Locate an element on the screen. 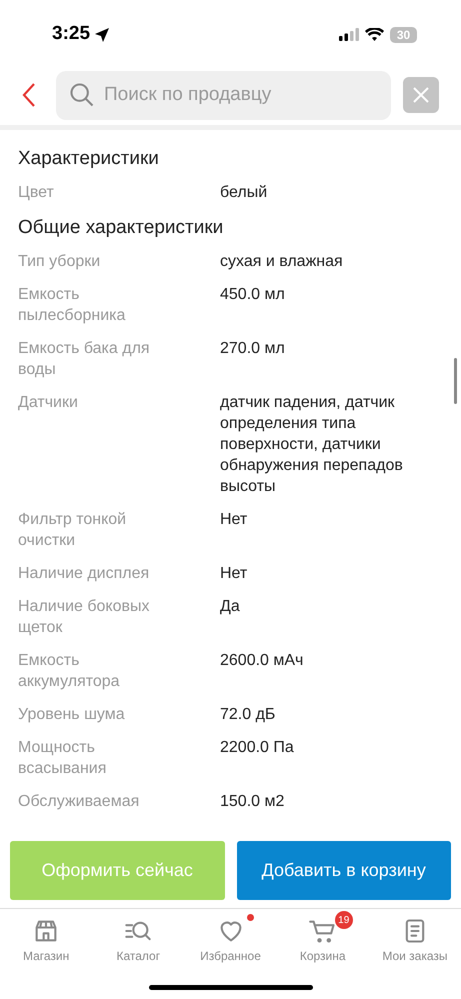 The width and height of the screenshot is (461, 999). spec-value: 150.0 м2 is located at coordinates (253, 802).